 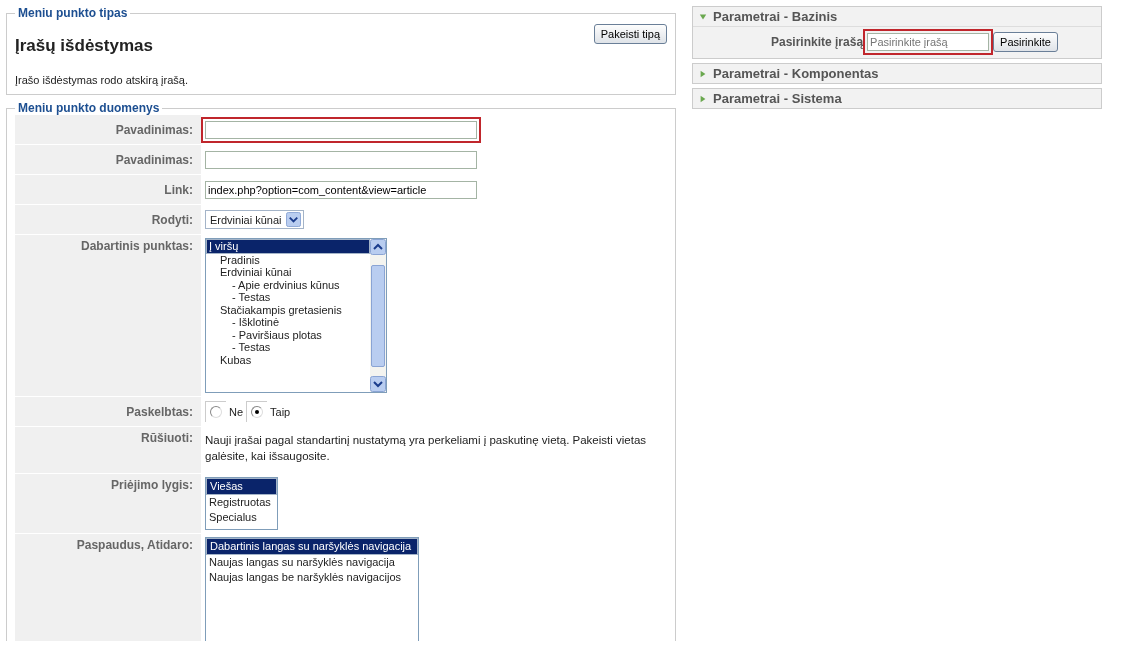 What do you see at coordinates (703, 16) in the screenshot?
I see `triangle-down-icon` at bounding box center [703, 16].